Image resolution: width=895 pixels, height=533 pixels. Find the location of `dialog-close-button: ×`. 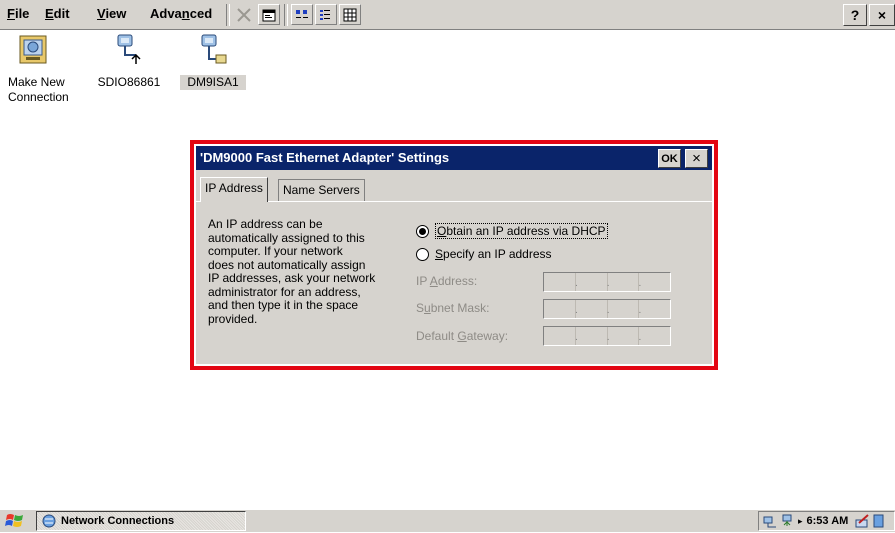

dialog-close-button: × is located at coordinates (696, 158).